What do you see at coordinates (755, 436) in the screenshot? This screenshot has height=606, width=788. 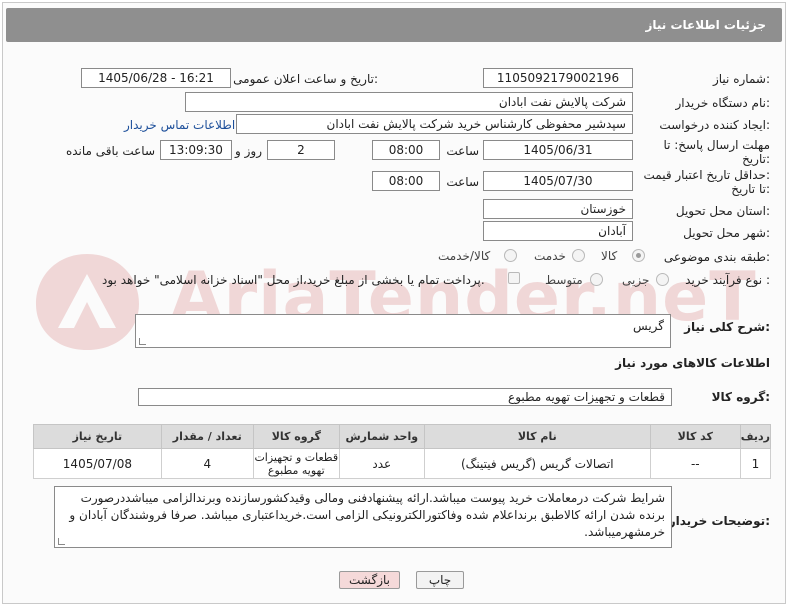 I see `col-row-header: ردیف` at bounding box center [755, 436].